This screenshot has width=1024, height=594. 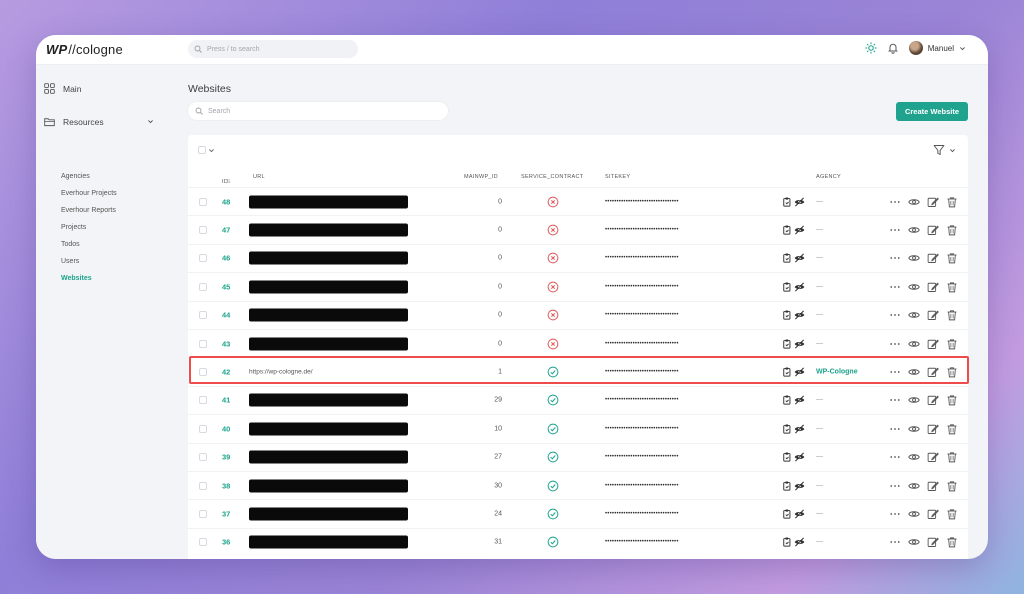 I want to click on table-row: 45 0 •••••••••••••••••••••••••••••••• —, so click(x=578, y=286).